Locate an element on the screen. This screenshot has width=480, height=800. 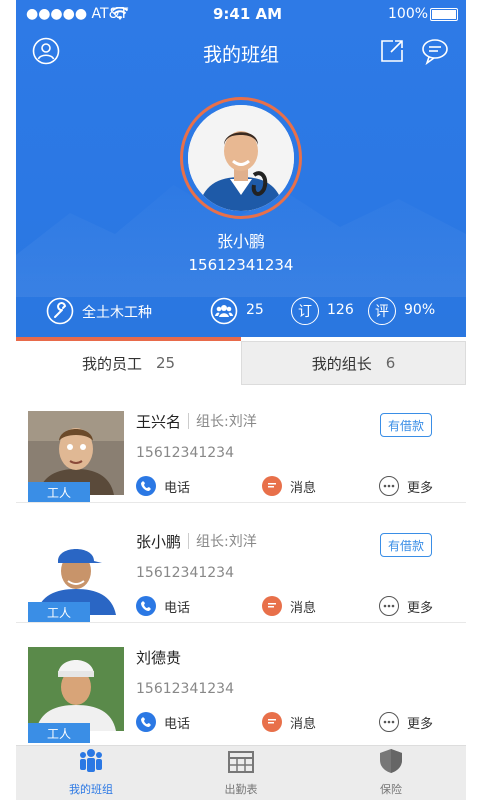
orders-icon: 订 is located at coordinates (305, 311).